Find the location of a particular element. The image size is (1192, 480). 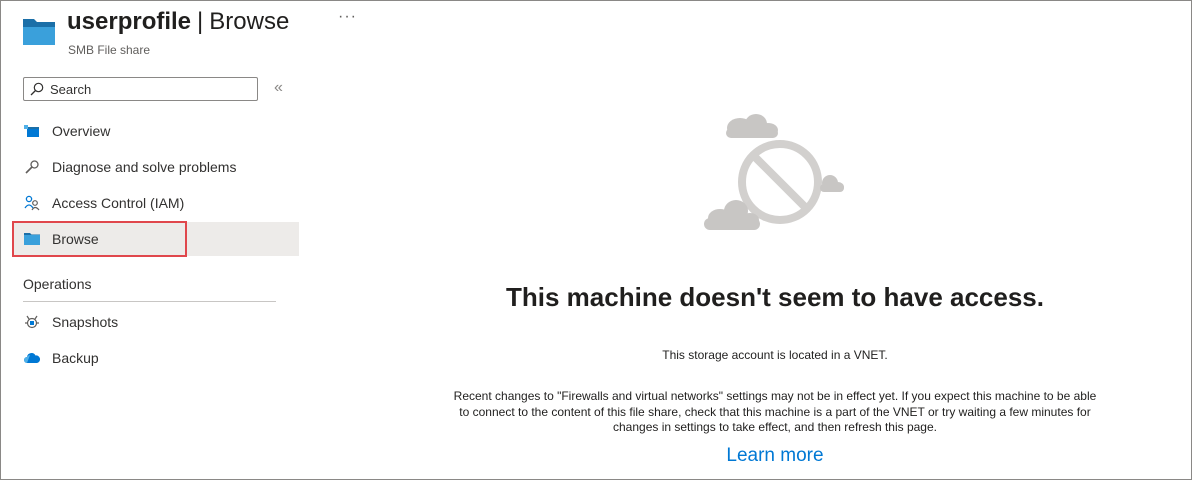

page-title: userprofile | Browse is located at coordinates (178, 22).